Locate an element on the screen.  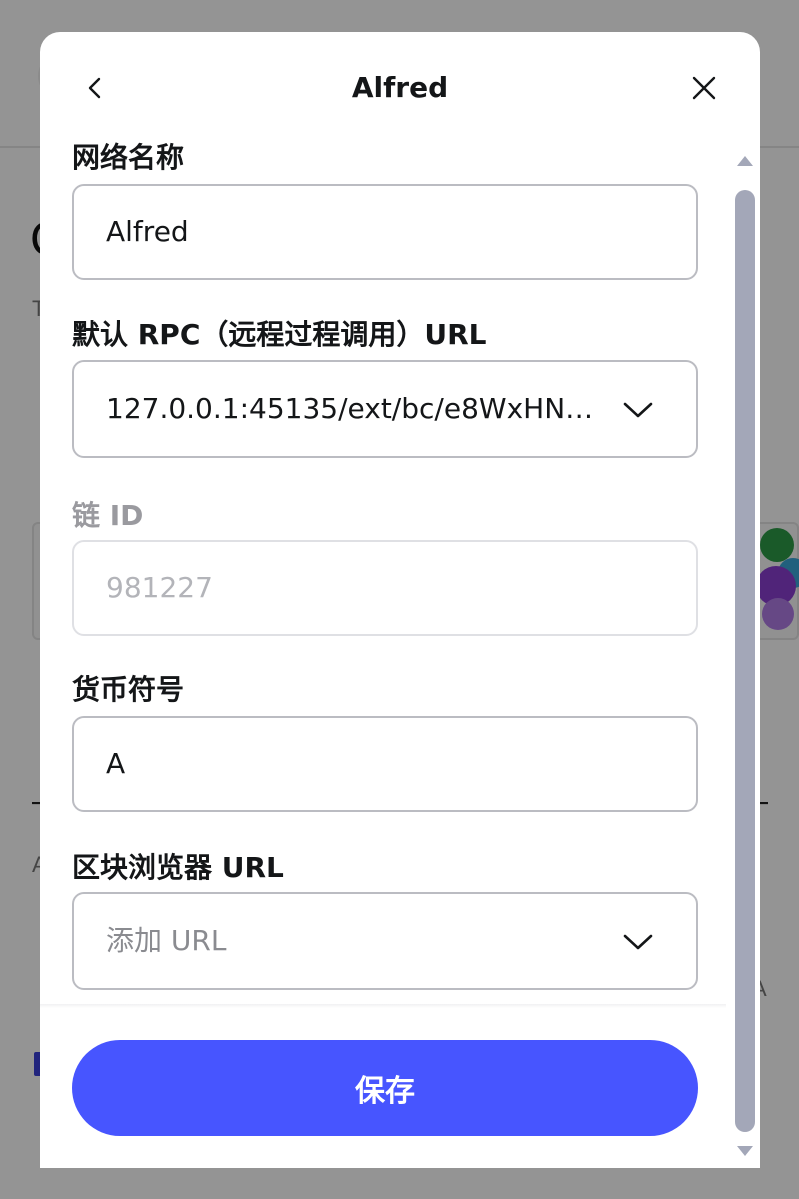
scroll-up-arrow-icon is located at coordinates (745, 161).